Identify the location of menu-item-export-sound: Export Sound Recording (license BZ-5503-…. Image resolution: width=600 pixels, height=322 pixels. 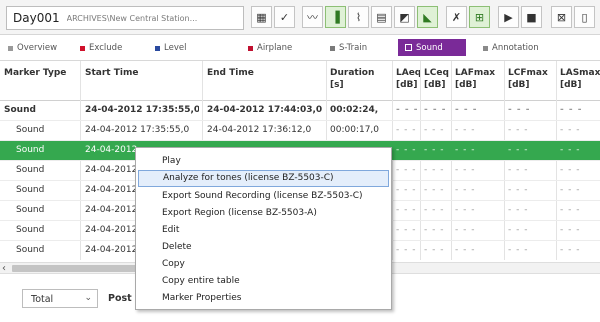
(263, 196).